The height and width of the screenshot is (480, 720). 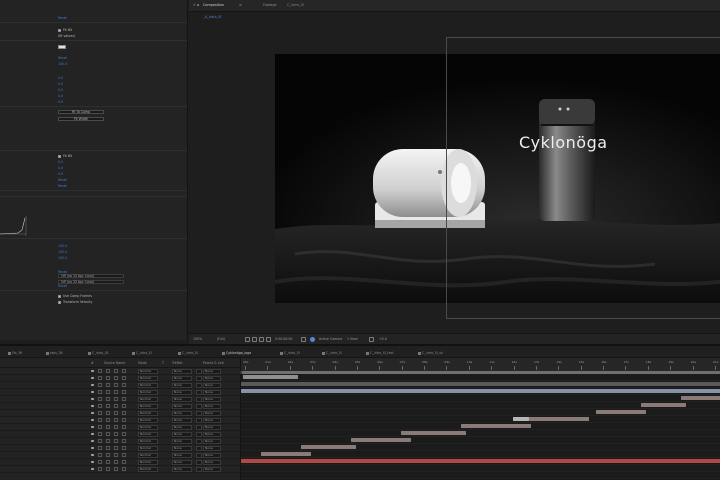 What do you see at coordinates (270, 5) in the screenshot?
I see `tab-footage: Footage` at bounding box center [270, 5].